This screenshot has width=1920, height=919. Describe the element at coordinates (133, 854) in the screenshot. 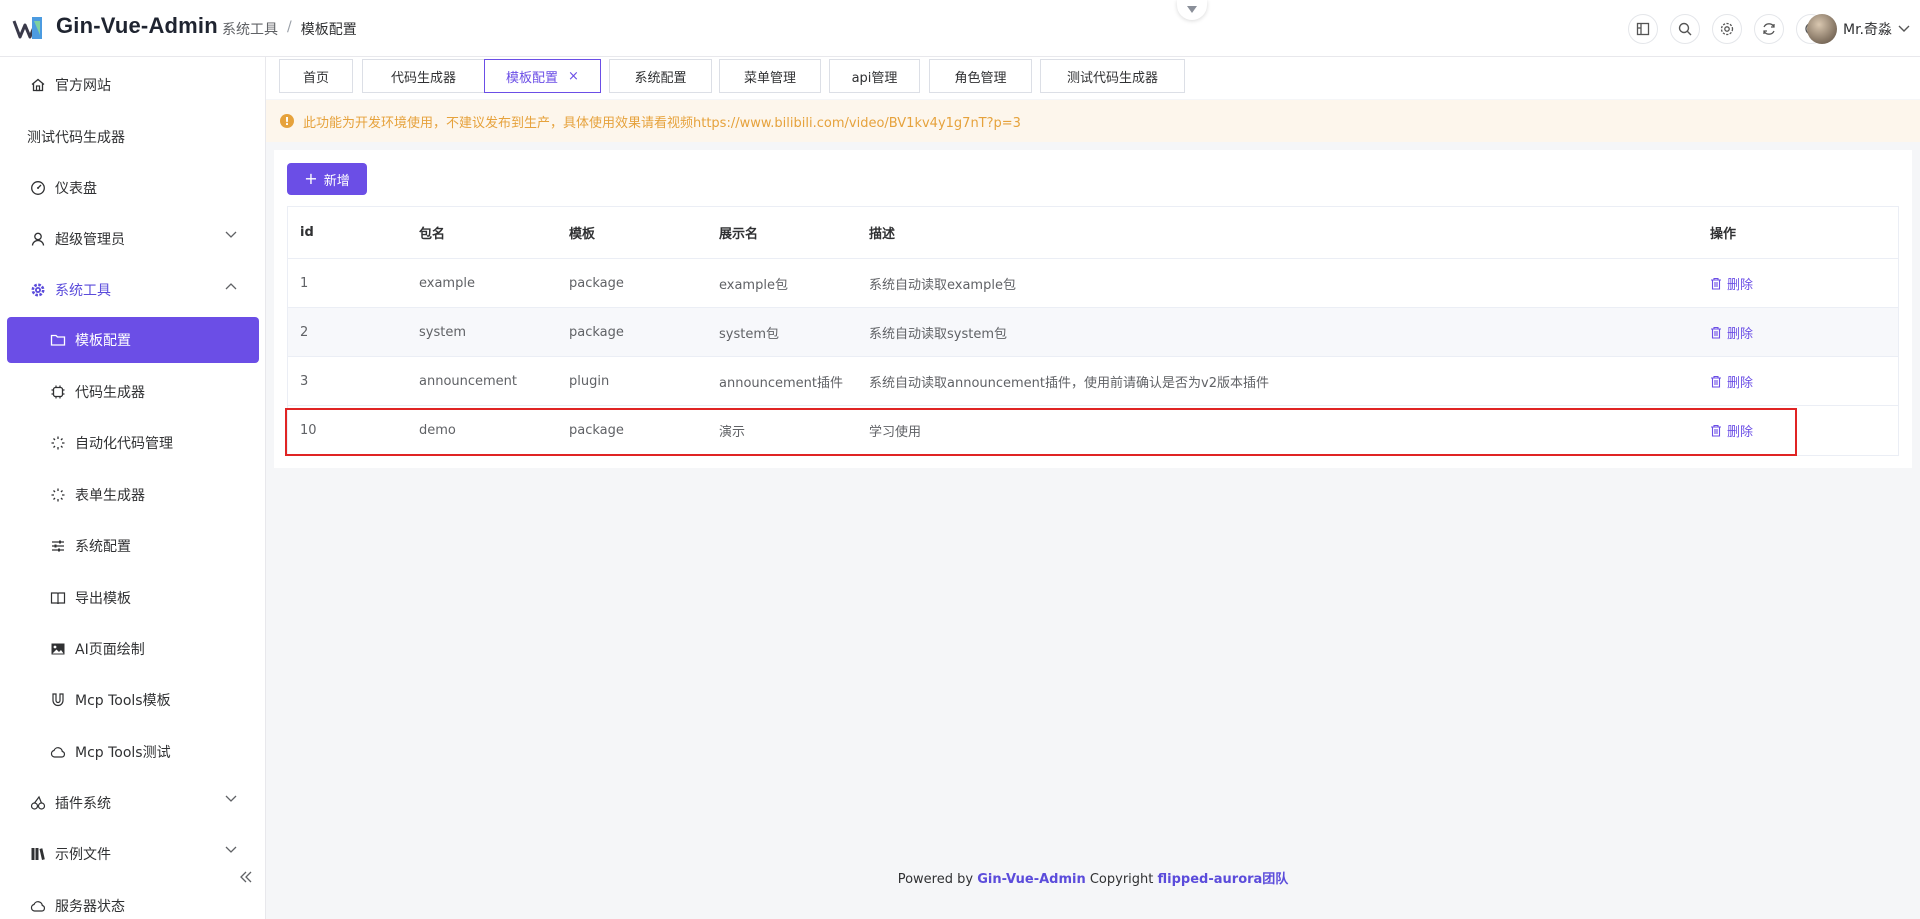

I see `sidebar-item-example-files: 示例文件` at that location.